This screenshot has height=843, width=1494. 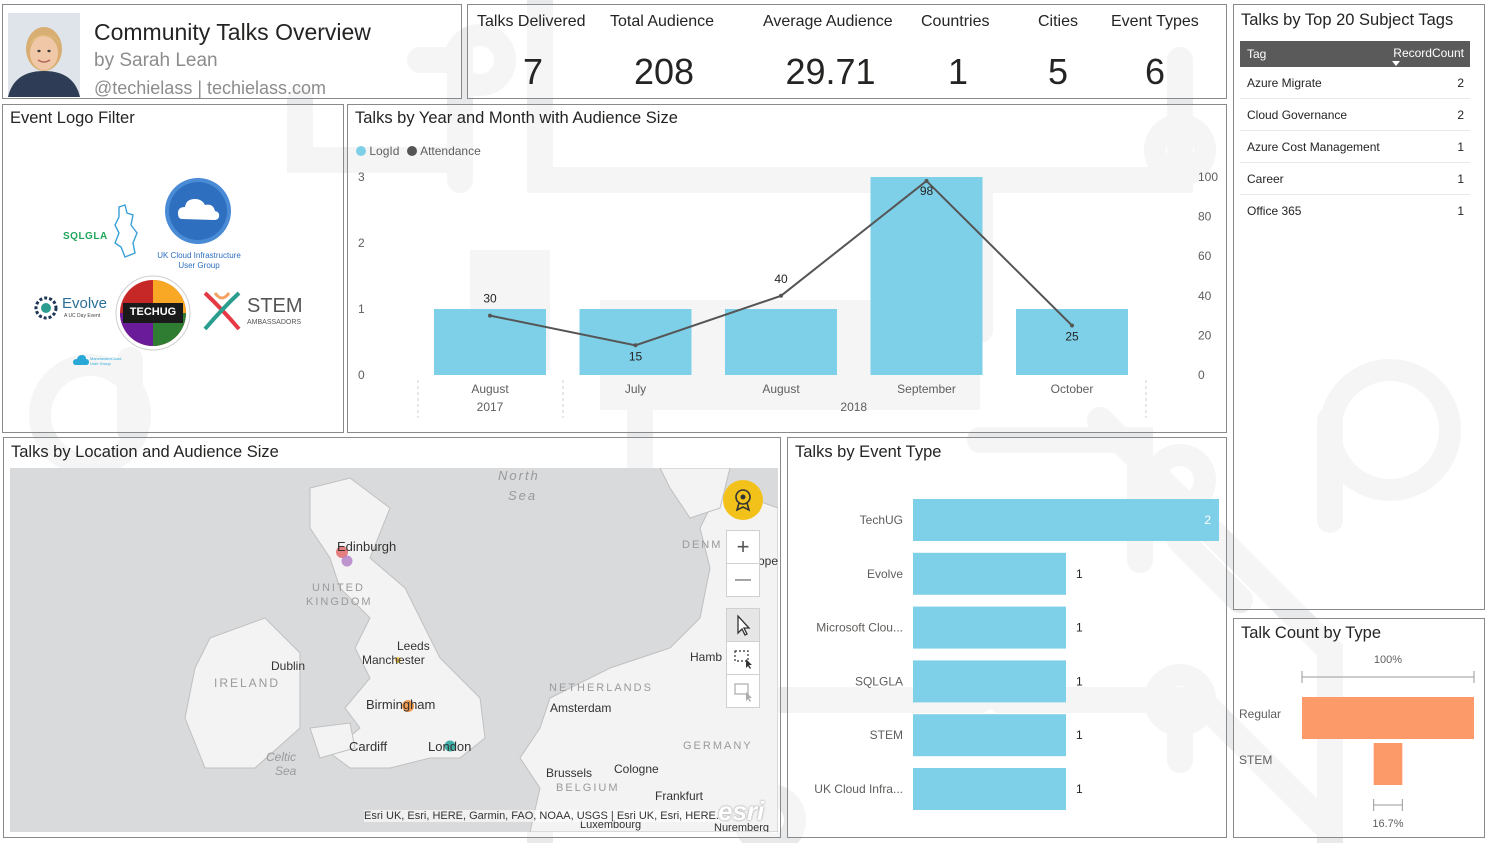 What do you see at coordinates (46, 308) in the screenshot?
I see `evolve-ring-icon` at bounding box center [46, 308].